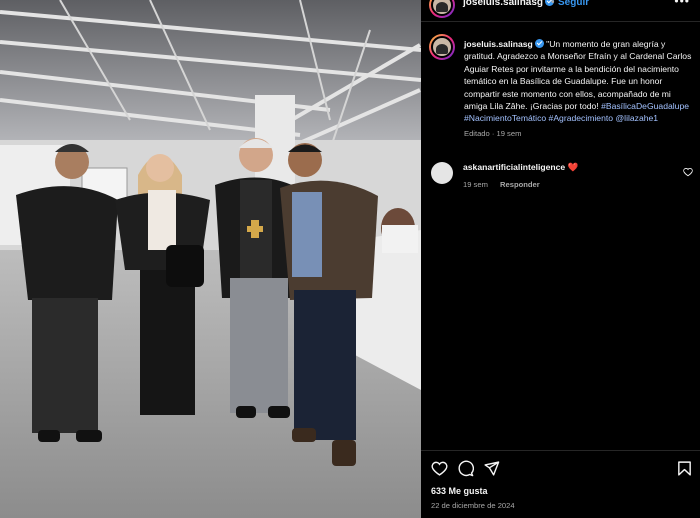 The height and width of the screenshot is (518, 700). Describe the element at coordinates (473, 505) in the screenshot. I see `post-date: 22 de diciembre de 2024` at that location.